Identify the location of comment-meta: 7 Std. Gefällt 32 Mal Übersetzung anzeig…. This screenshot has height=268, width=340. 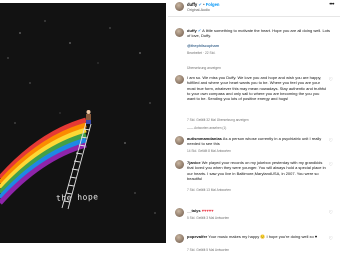
(218, 120).